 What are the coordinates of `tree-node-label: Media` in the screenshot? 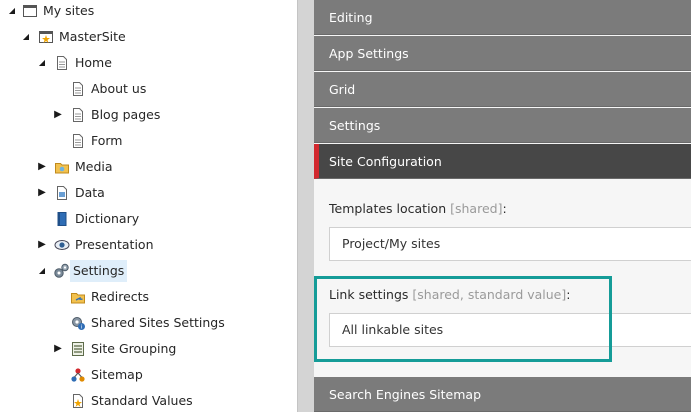 It's located at (94, 167).